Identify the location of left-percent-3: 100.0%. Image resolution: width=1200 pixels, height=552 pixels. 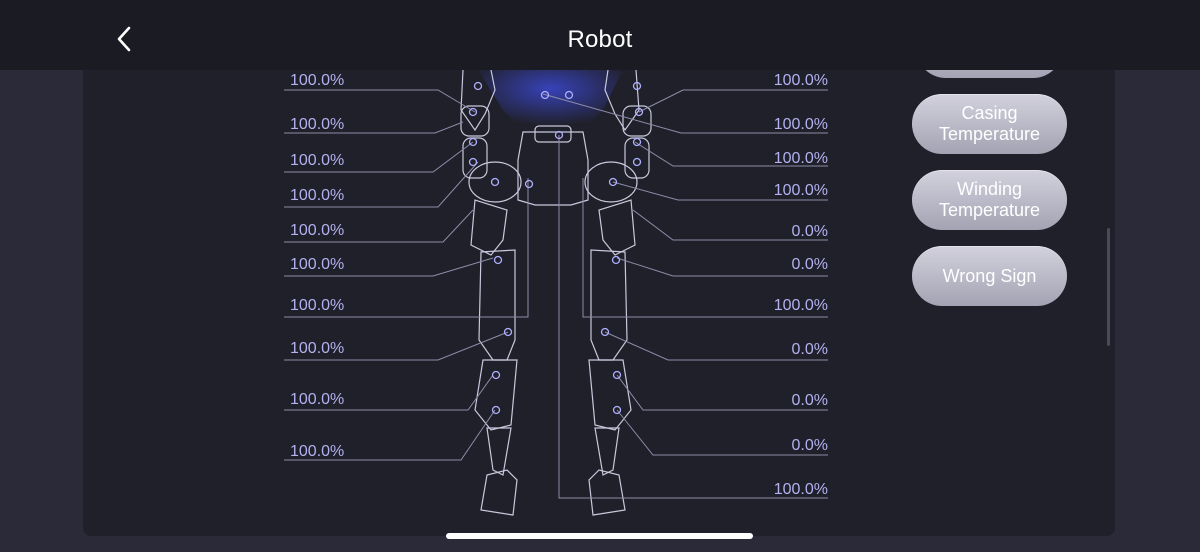
(317, 160).